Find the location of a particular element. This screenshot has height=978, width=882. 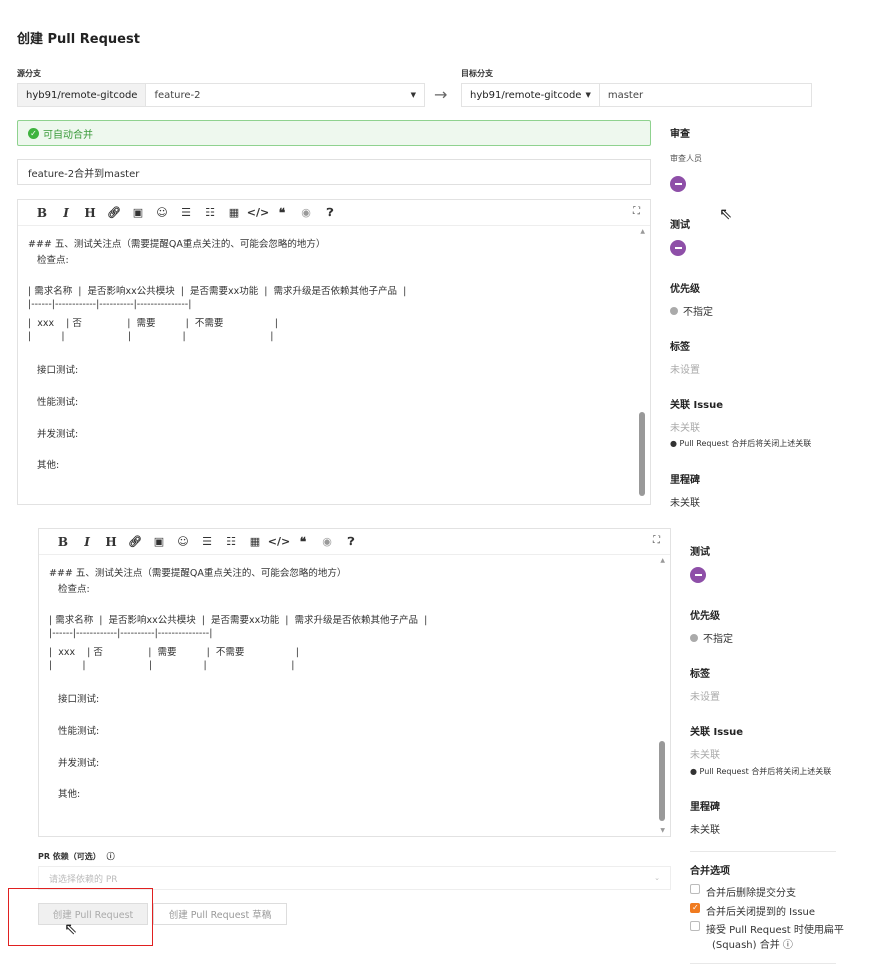

arrow-right-icon: → is located at coordinates (441, 94).